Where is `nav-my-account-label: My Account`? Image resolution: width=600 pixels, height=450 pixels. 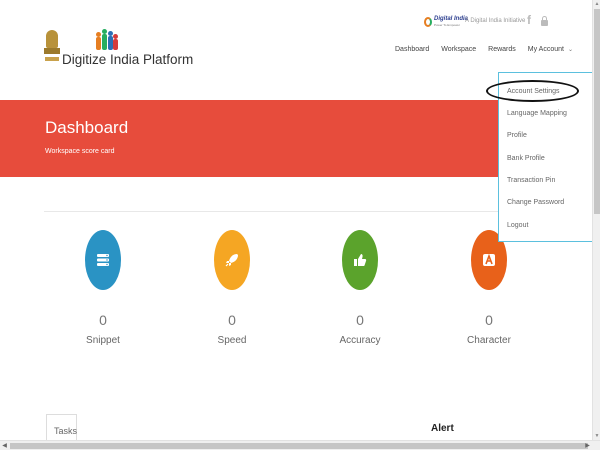 nav-my-account-label: My Account is located at coordinates (545, 49).